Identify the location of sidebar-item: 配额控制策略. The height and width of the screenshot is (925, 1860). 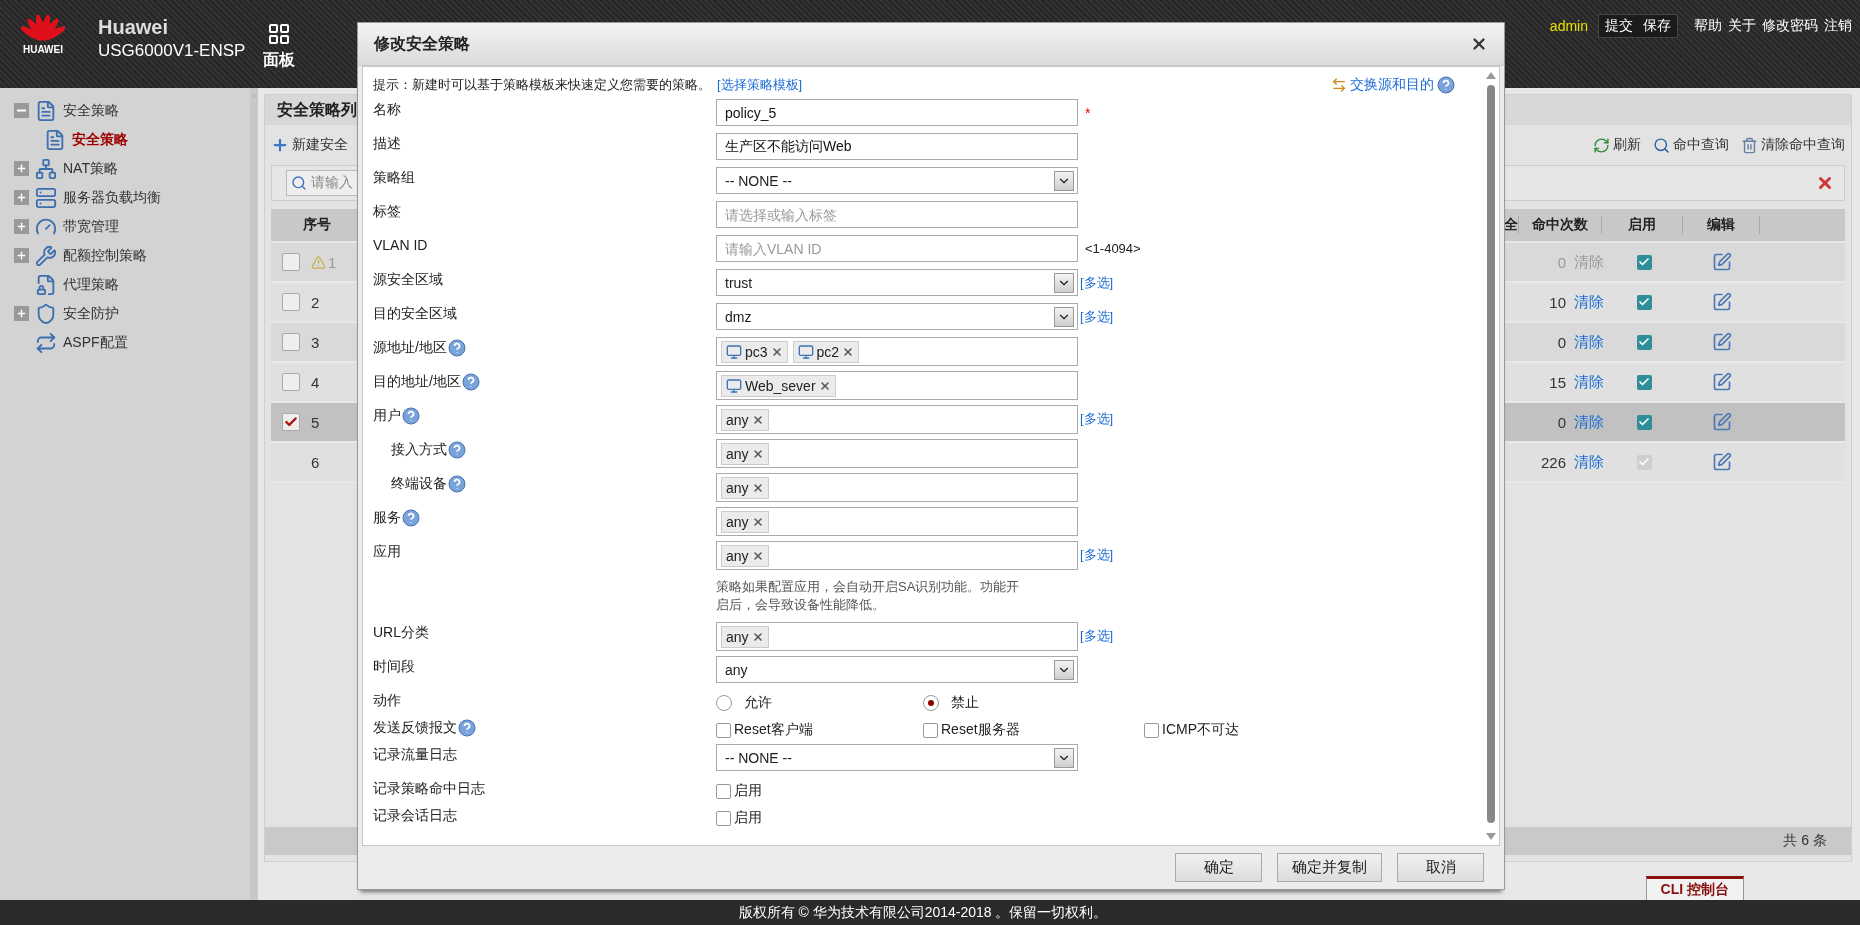
(105, 255).